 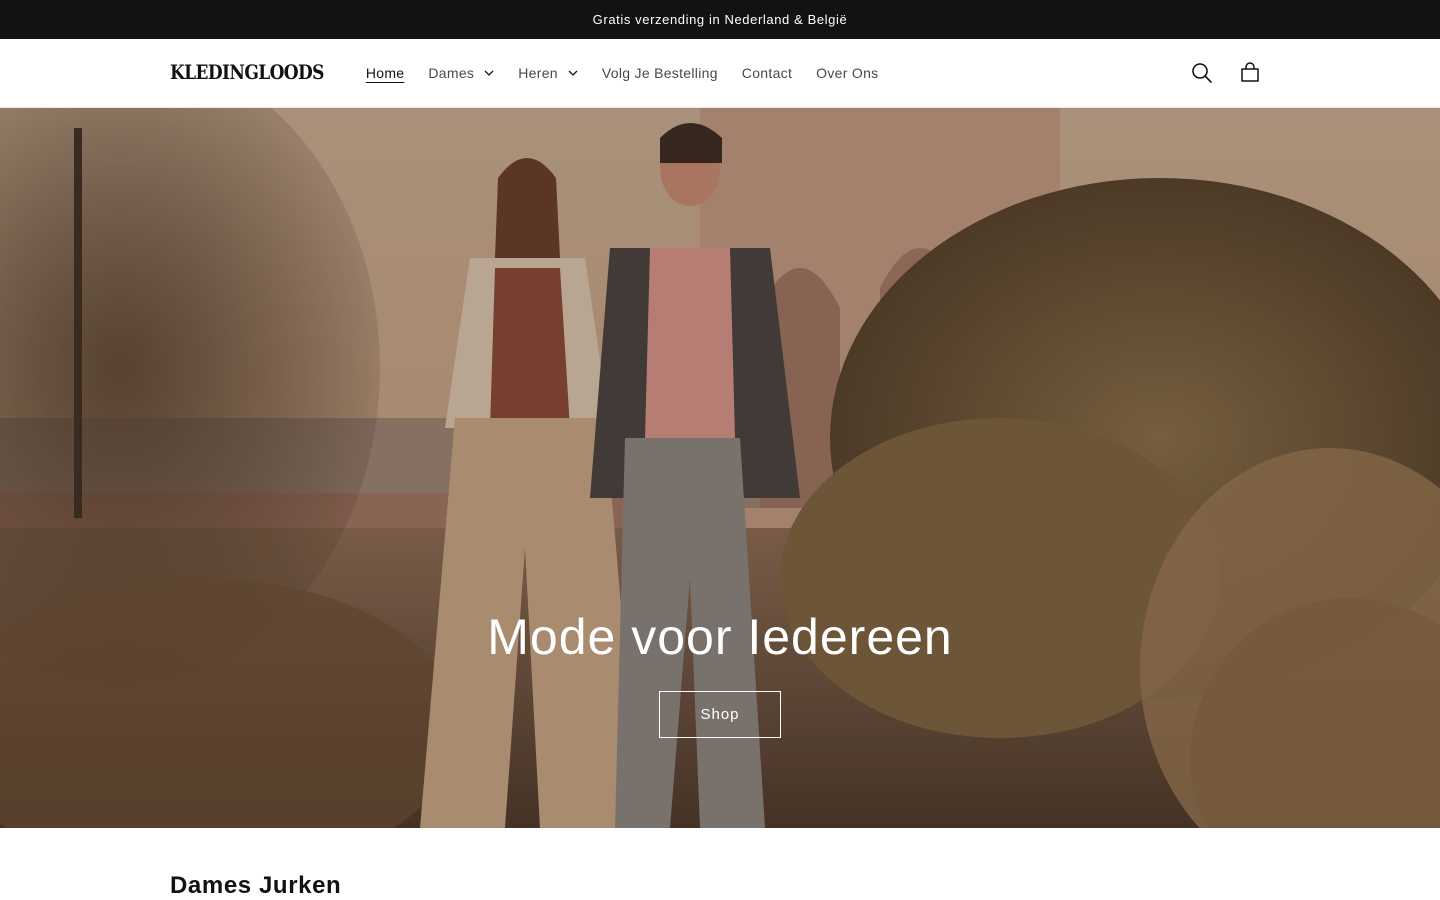 I want to click on nav-label: Home, so click(x=385, y=73).